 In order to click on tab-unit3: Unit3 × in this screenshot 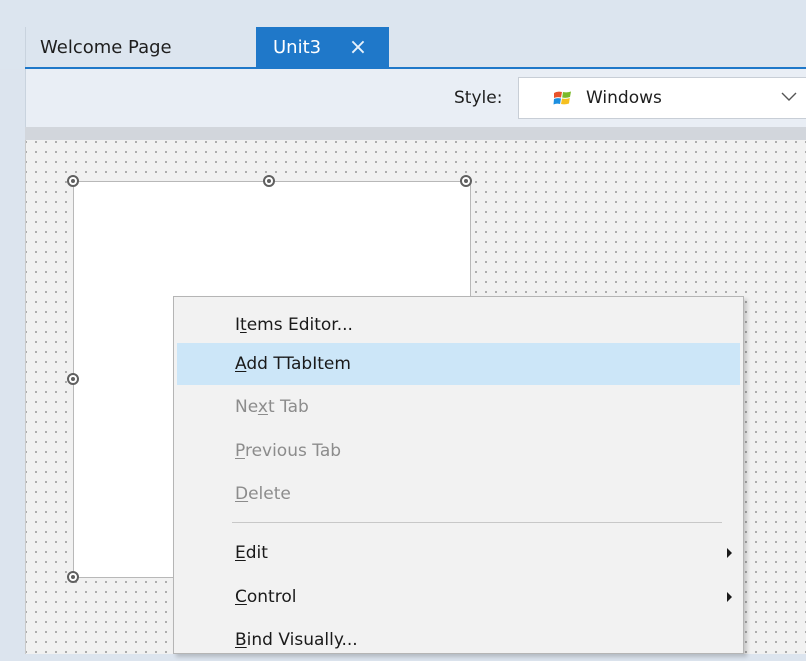, I will do `click(322, 48)`.